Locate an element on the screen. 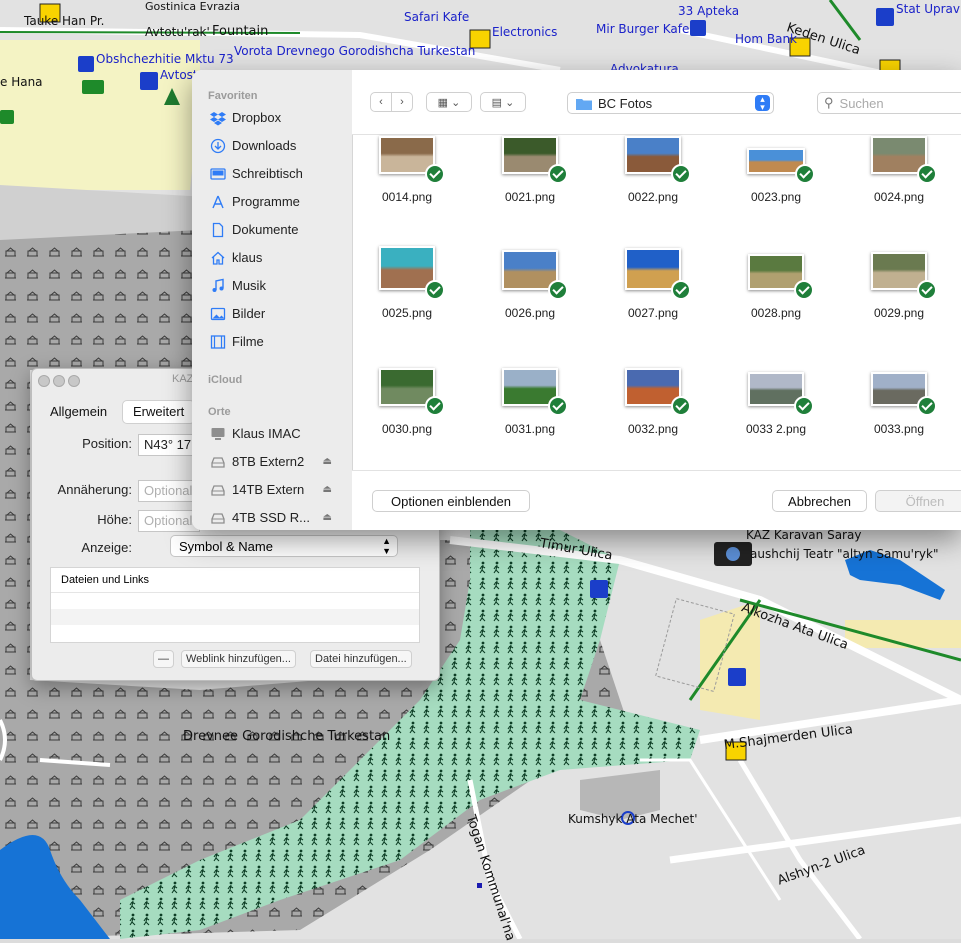 The height and width of the screenshot is (943, 961). sidebar-item-label: Dropbox is located at coordinates (257, 117).